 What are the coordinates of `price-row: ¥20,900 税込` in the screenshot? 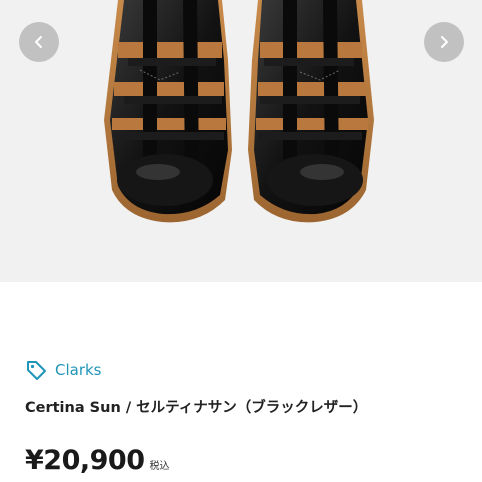 It's located at (97, 461).